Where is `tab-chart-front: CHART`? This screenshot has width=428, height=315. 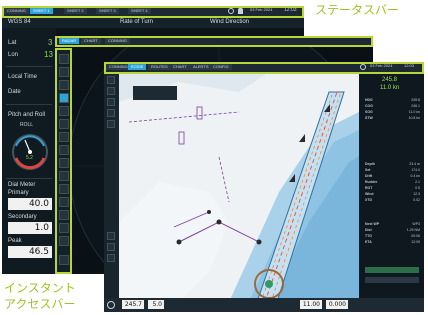
tab-chart-front: CHART is located at coordinates (180, 66).